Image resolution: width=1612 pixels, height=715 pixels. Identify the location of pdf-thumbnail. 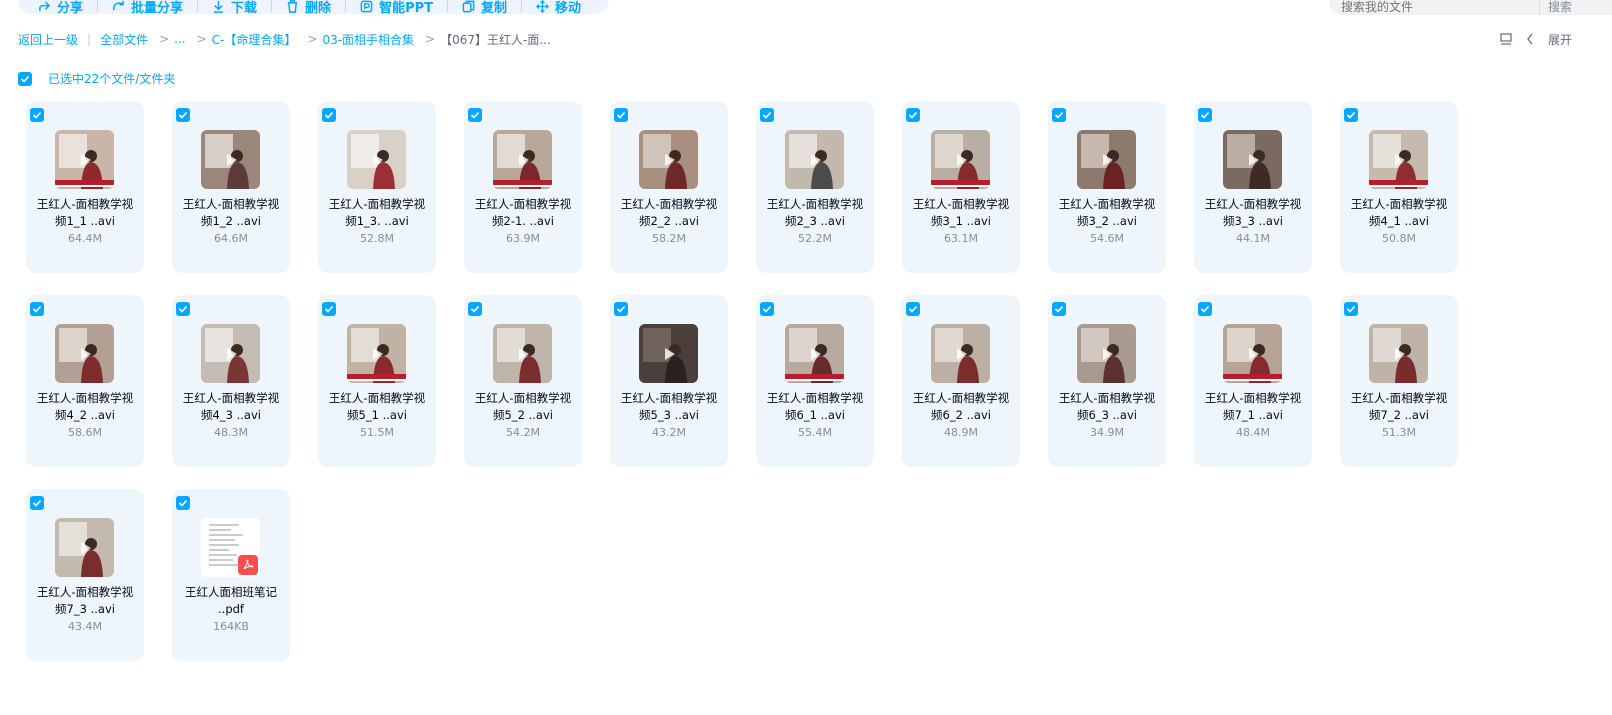
(230, 547).